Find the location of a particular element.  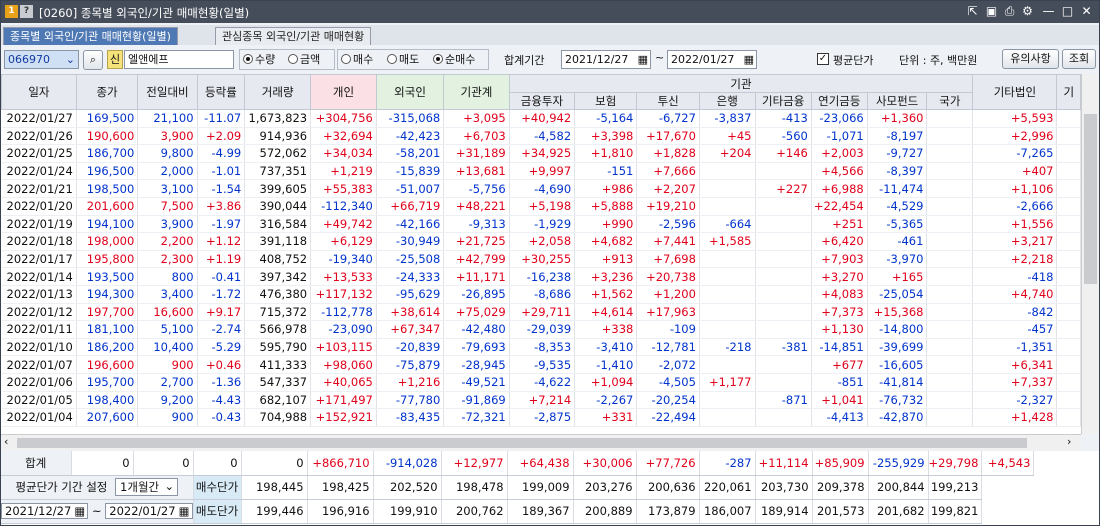

table-cell: -4,690 is located at coordinates (542, 188).